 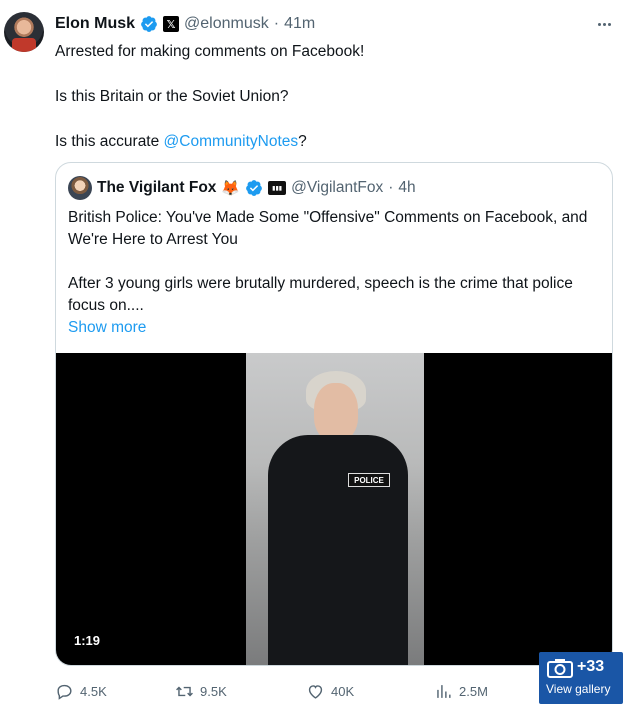 I want to click on quoted-tweet-time: 4h, so click(x=406, y=188).